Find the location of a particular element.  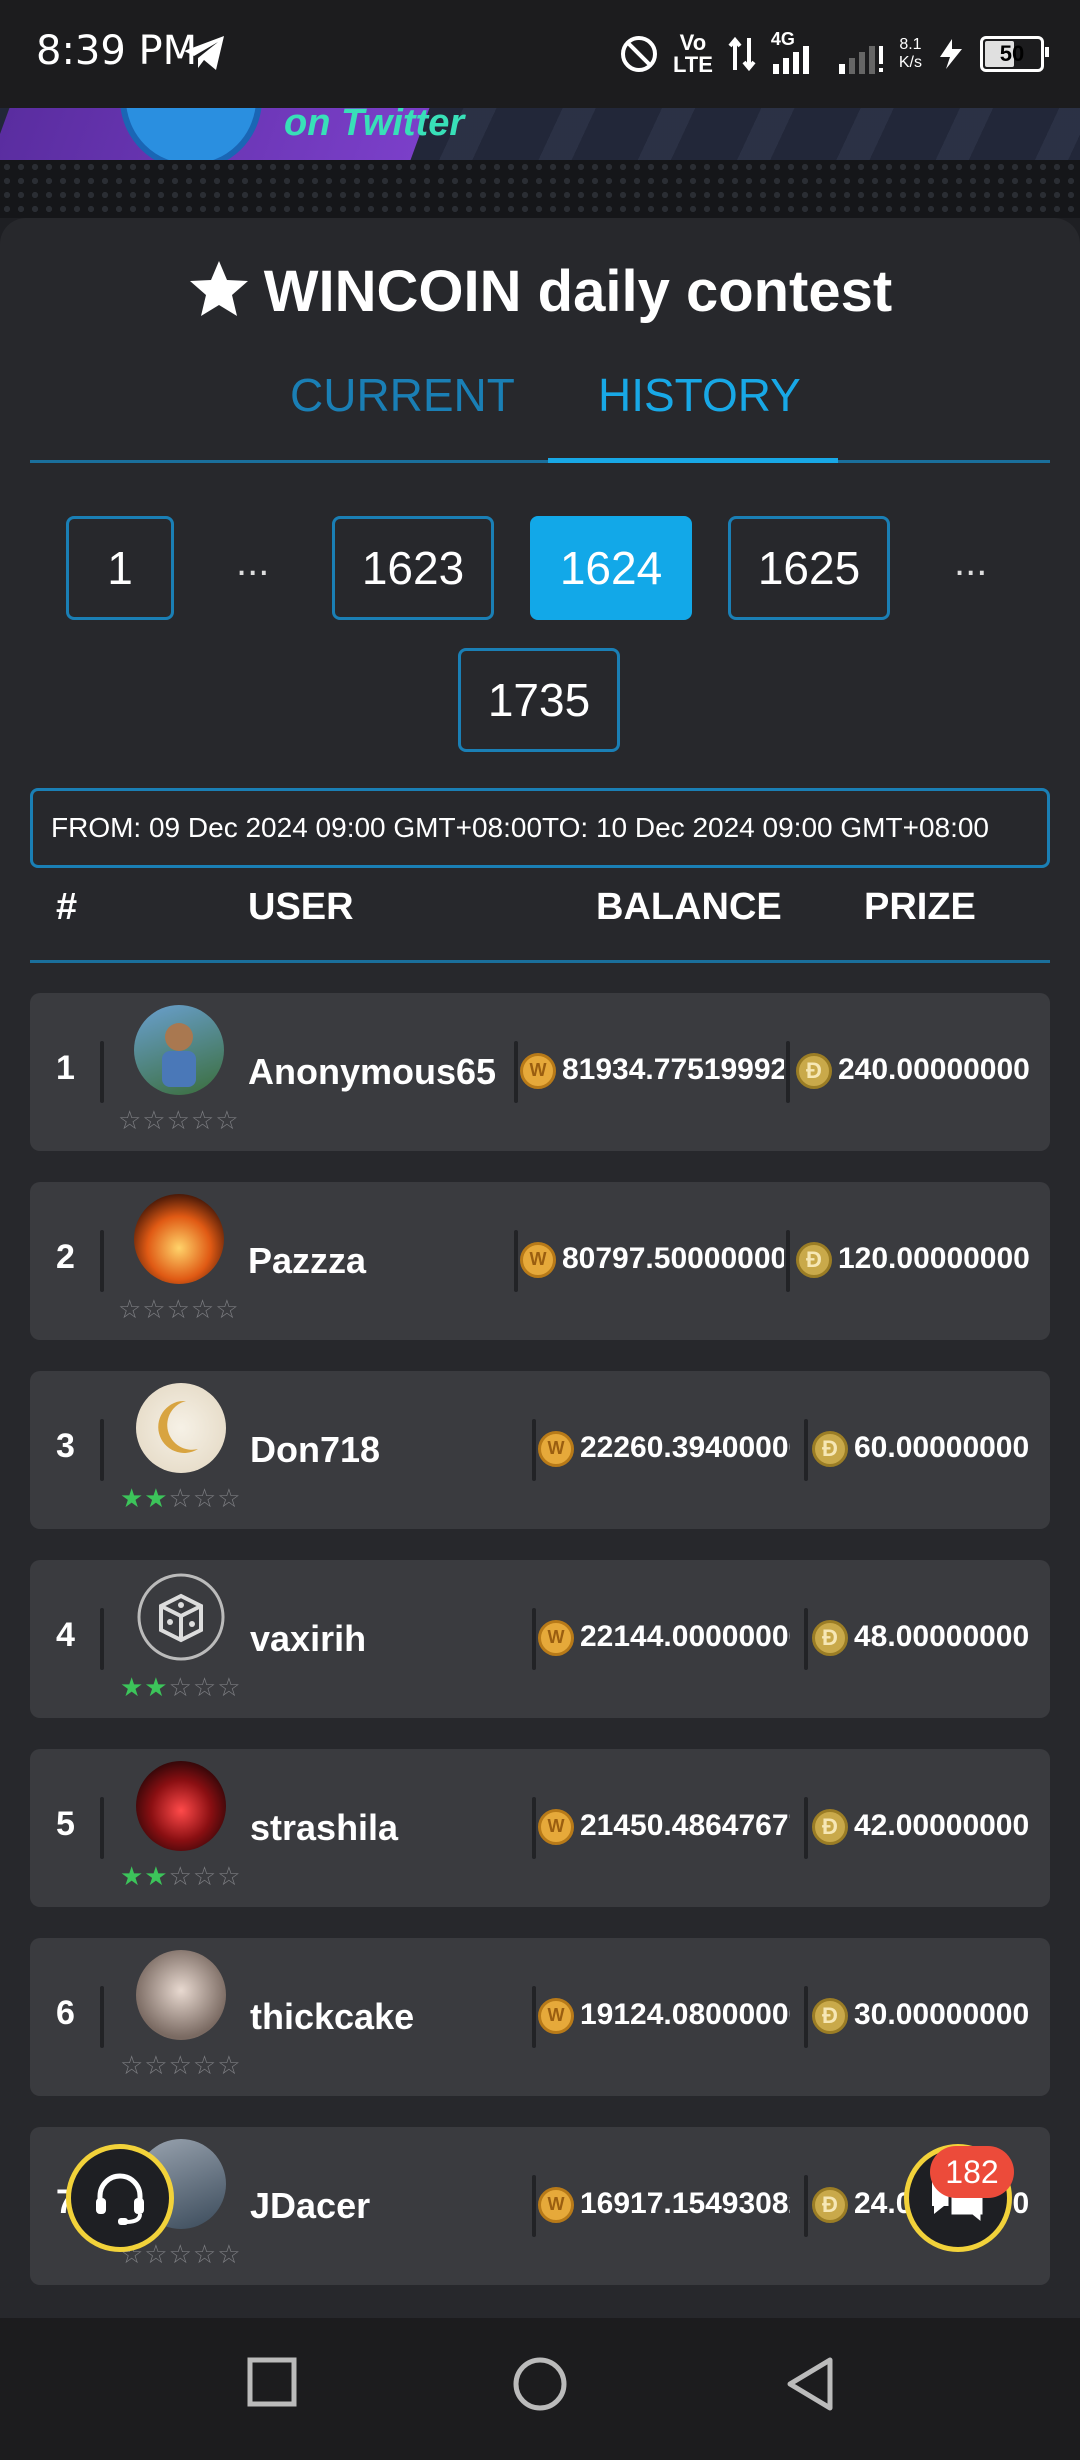

support-button is located at coordinates (120, 2198).